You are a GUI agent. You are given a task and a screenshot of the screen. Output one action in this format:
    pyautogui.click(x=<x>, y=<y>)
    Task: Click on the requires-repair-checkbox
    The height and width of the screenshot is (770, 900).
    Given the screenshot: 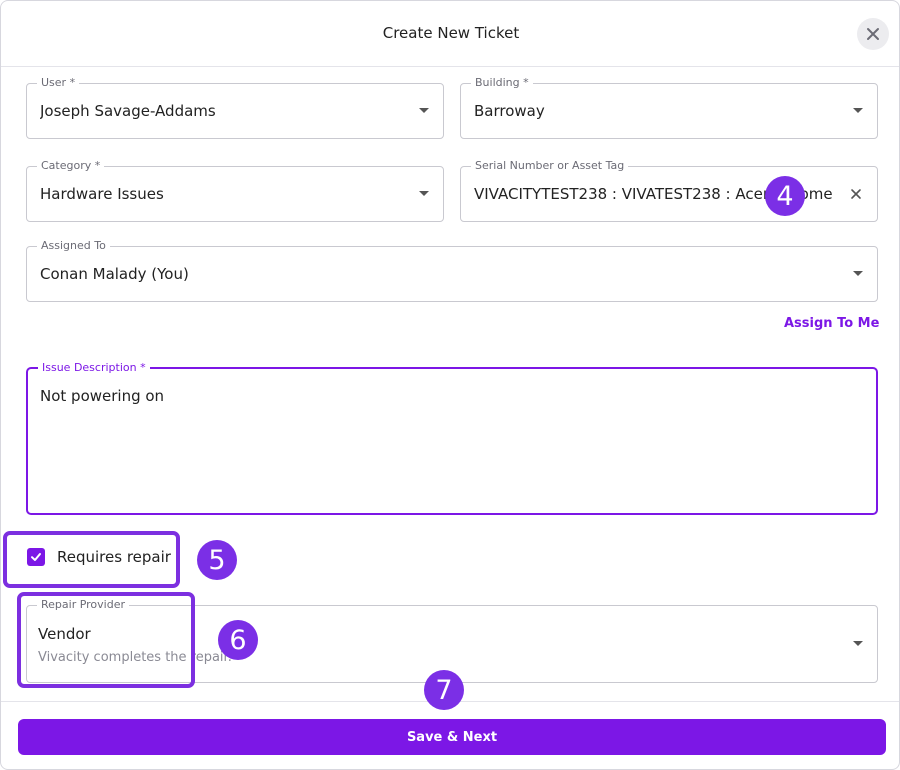 What is the action you would take?
    pyautogui.click(x=36, y=557)
    